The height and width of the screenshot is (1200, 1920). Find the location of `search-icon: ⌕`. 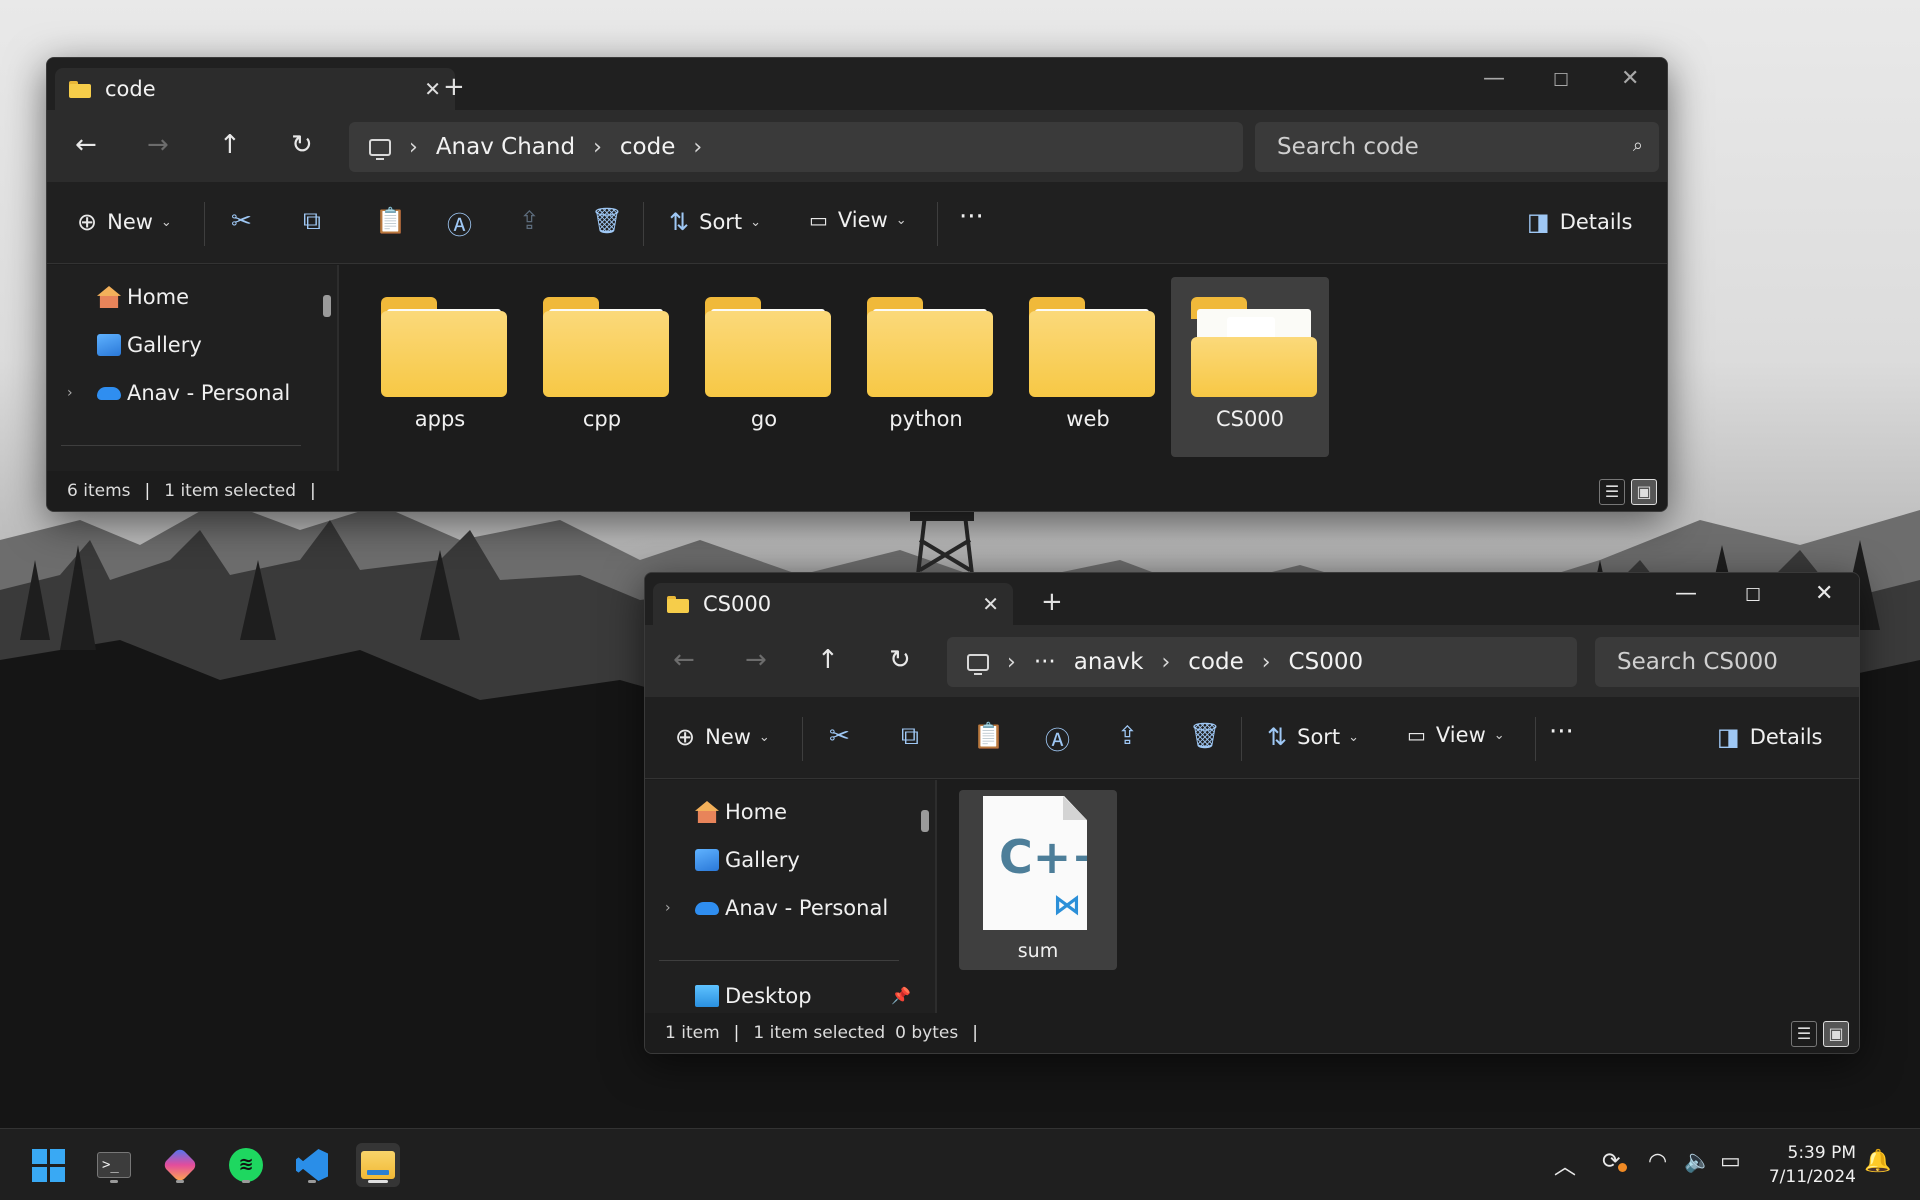

search-icon: ⌕ is located at coordinates (1638, 145).